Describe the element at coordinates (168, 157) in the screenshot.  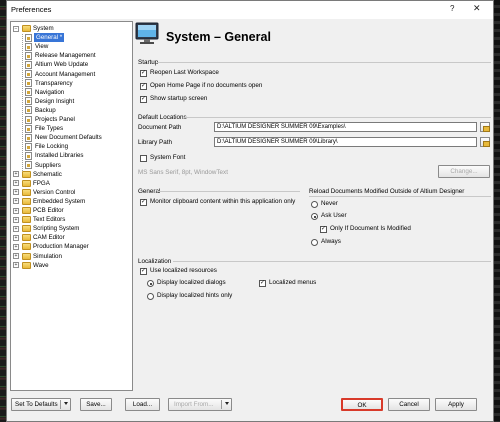
I see `system-font-label: System Font` at that location.